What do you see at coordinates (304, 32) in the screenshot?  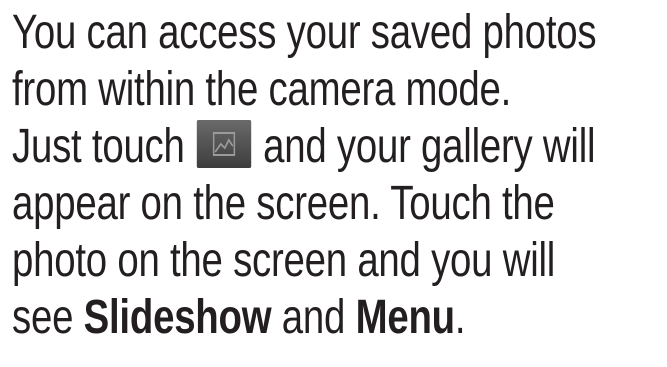 I see `line-1: You can access your saved photos` at bounding box center [304, 32].